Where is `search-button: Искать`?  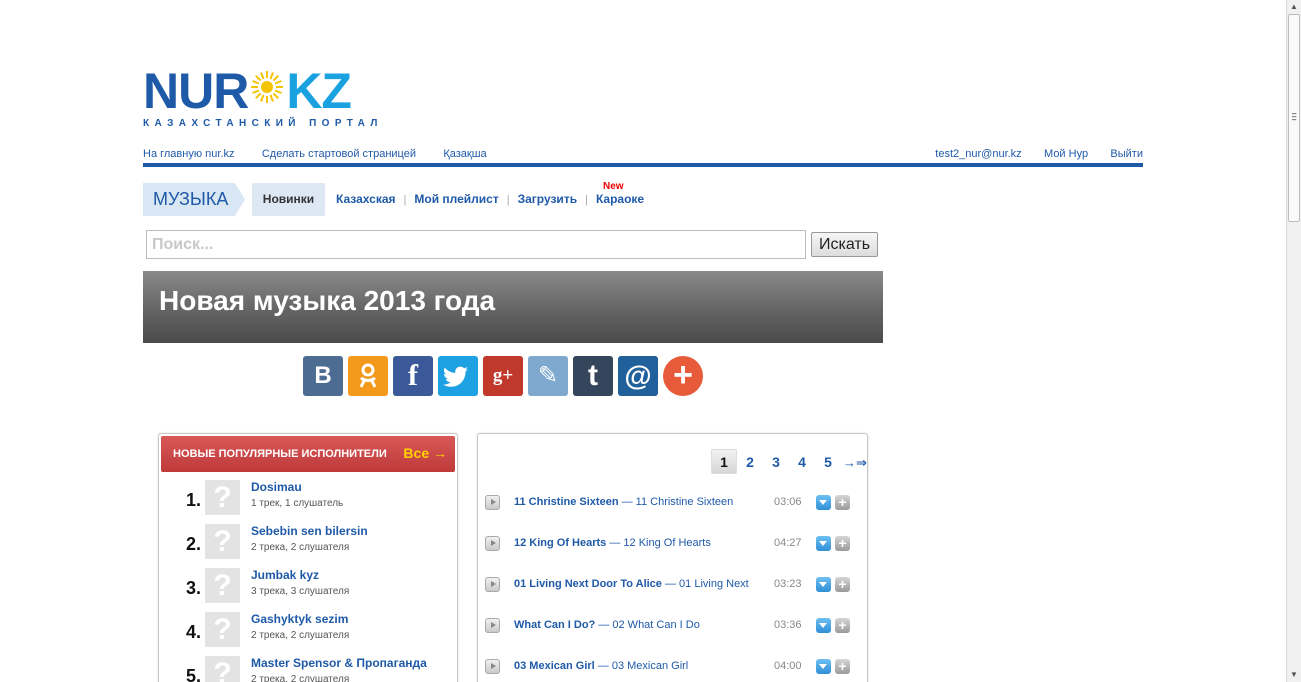 search-button: Искать is located at coordinates (844, 244).